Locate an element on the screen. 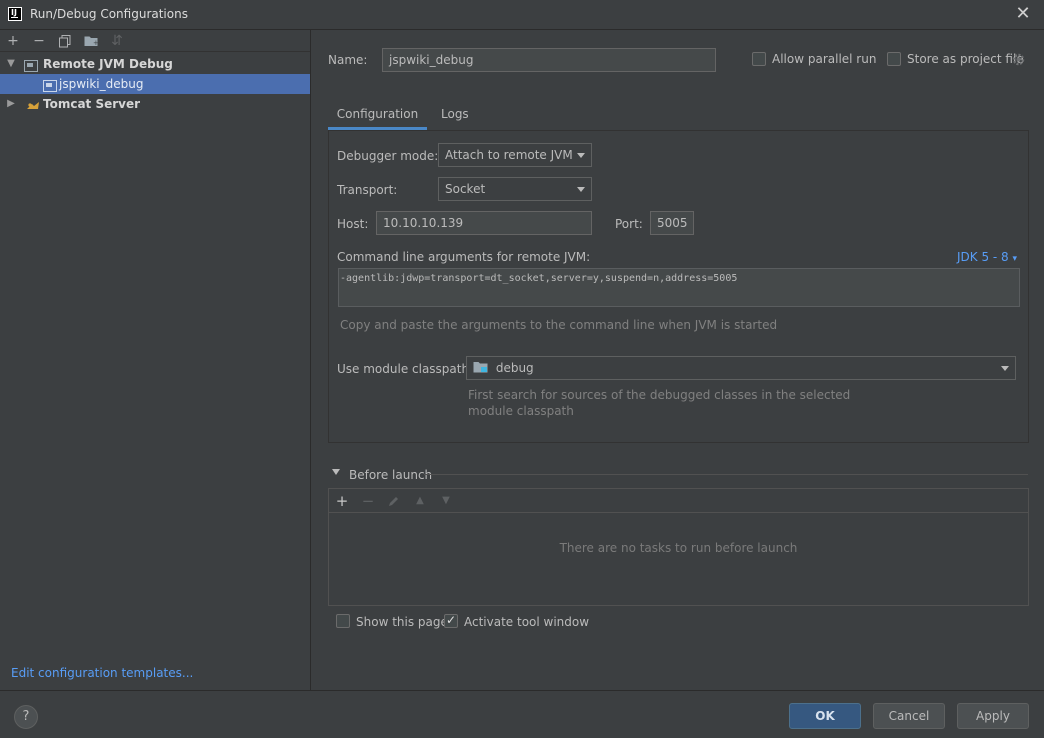  show-this-page-checkbox is located at coordinates (343, 621).